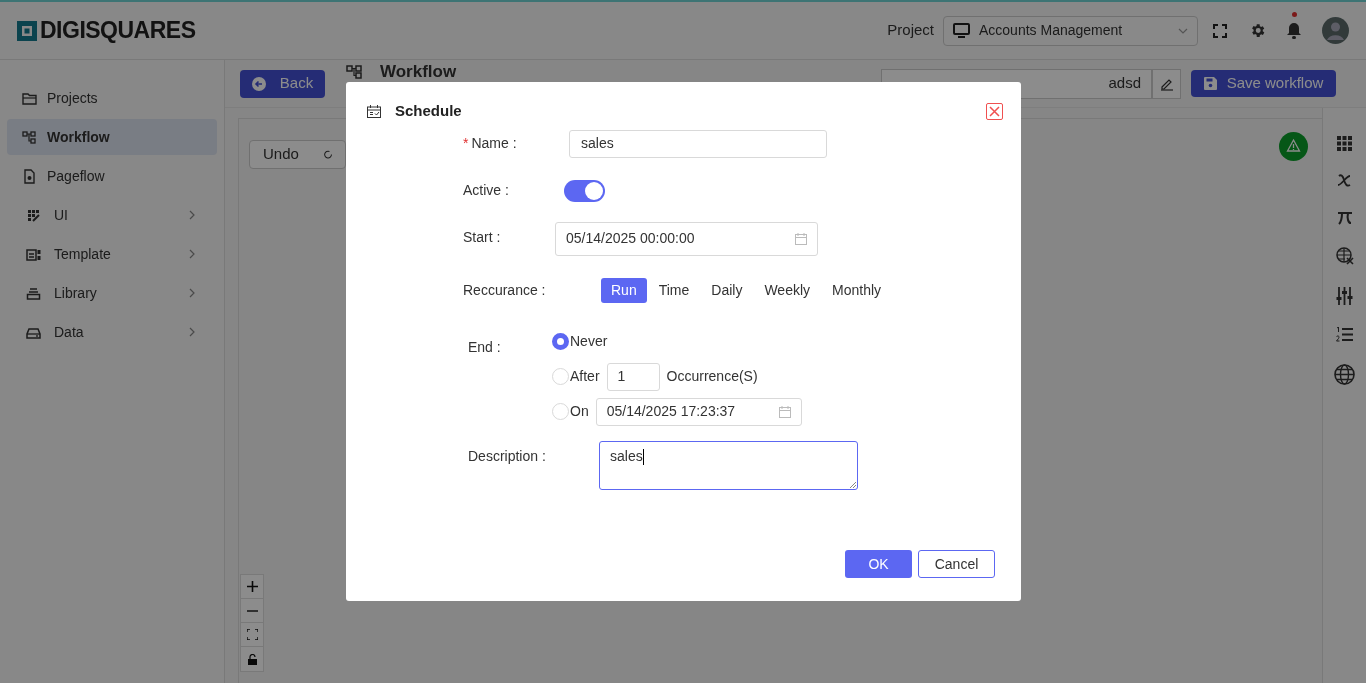  Describe the element at coordinates (112, 137) in the screenshot. I see `sidebar-item: Workflow` at that location.